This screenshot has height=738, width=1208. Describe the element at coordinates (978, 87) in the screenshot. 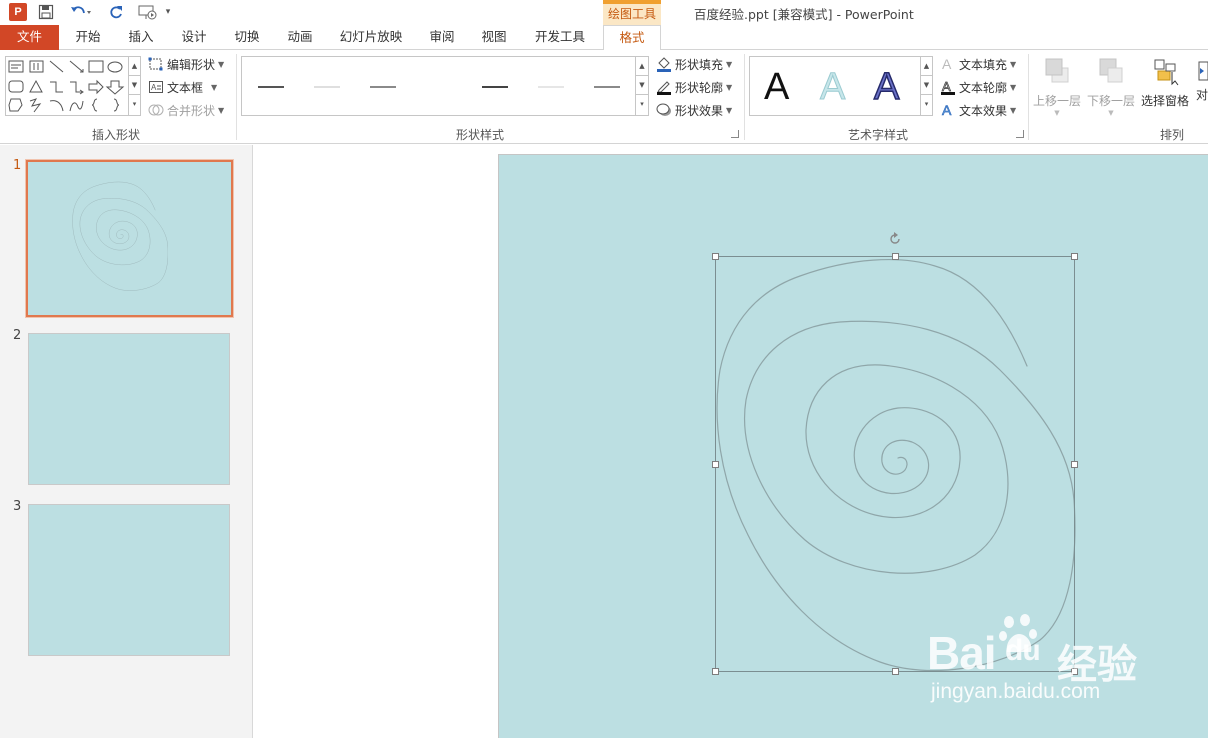

I see `text-outline-button: A 文本轮廓 ▼` at that location.